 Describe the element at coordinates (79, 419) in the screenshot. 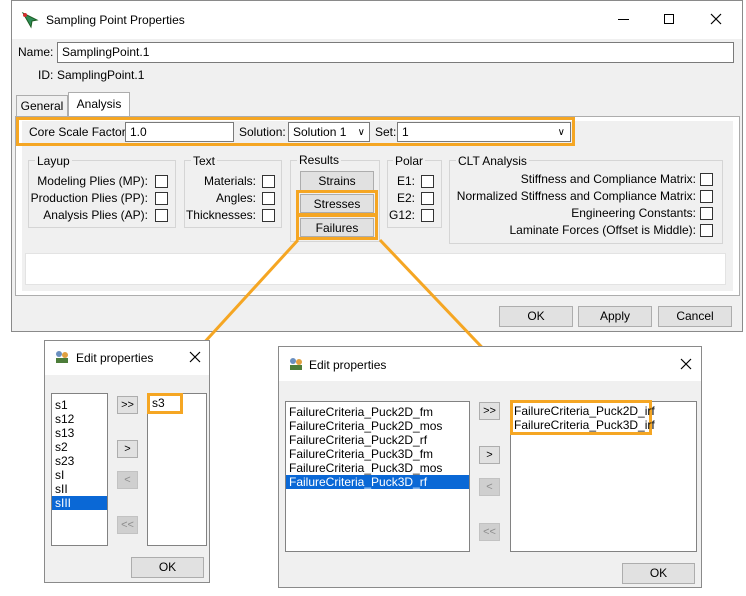

I see `list-item: s12` at that location.